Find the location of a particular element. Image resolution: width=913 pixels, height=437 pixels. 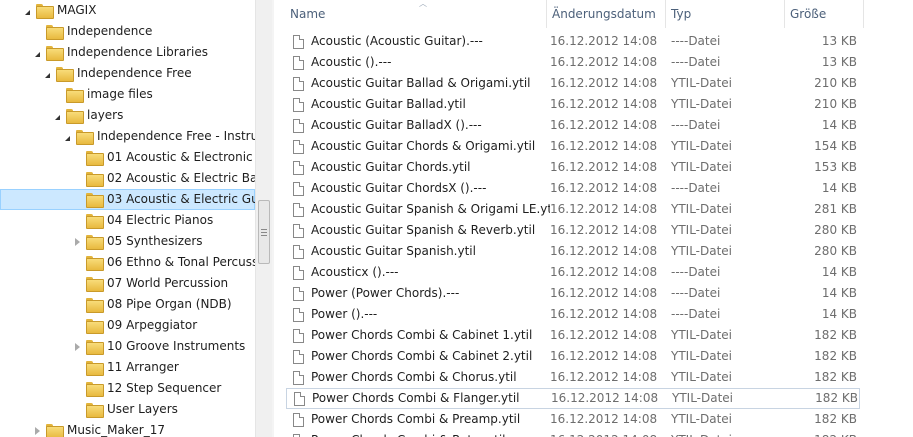

file-name: Acoustic Guitar BalladX ().--- is located at coordinates (396, 125).